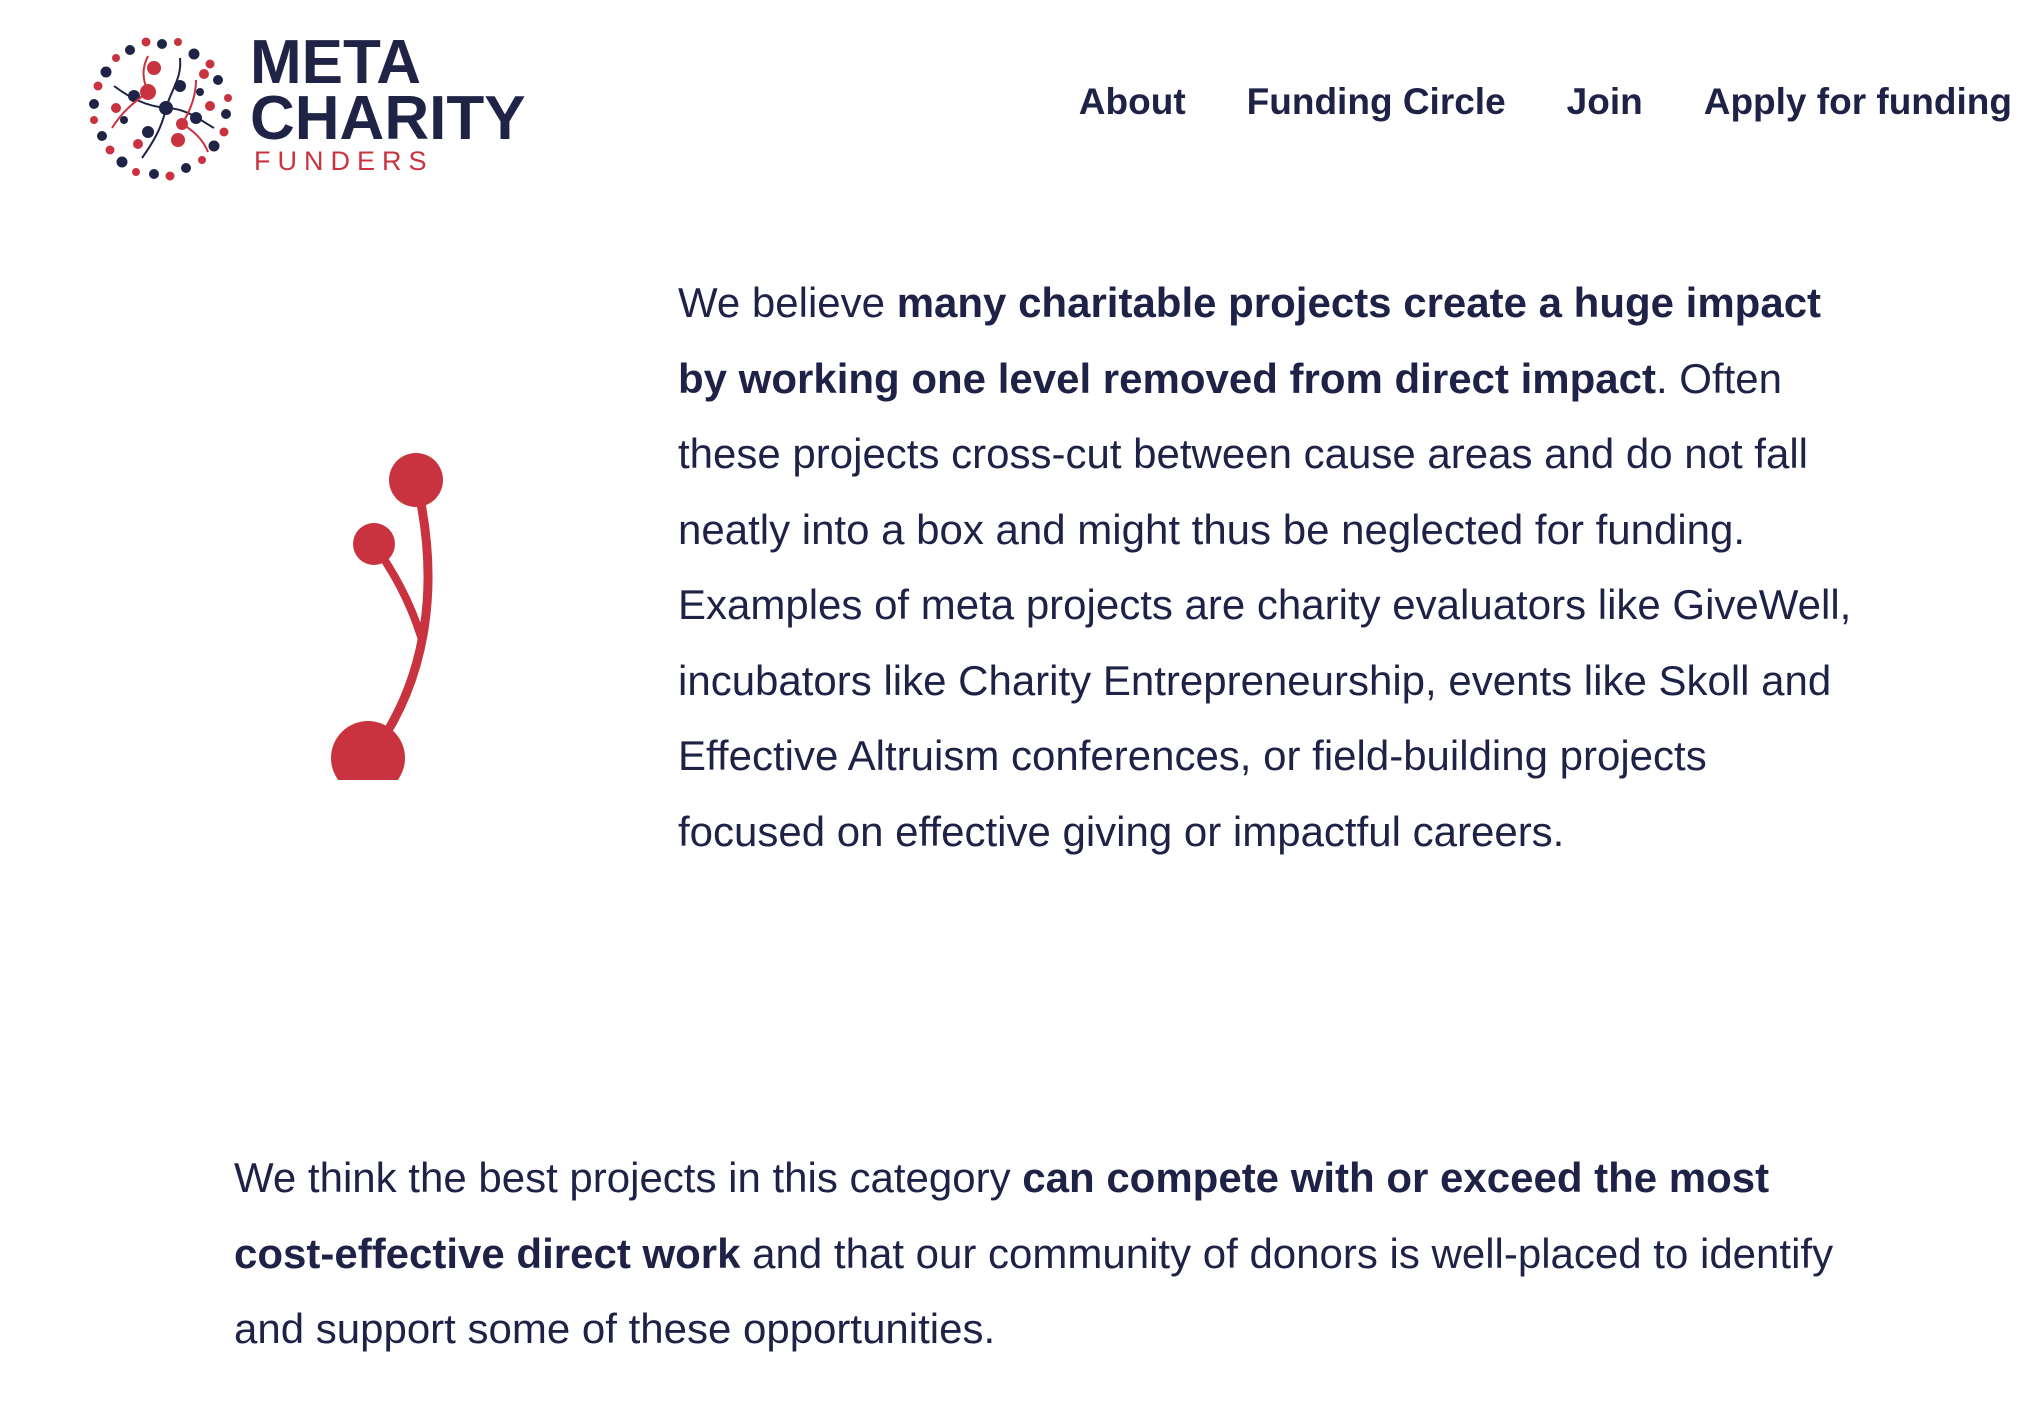 The image size is (2042, 1420). Describe the element at coordinates (1605, 102) in the screenshot. I see `nav-link-join: Join` at that location.